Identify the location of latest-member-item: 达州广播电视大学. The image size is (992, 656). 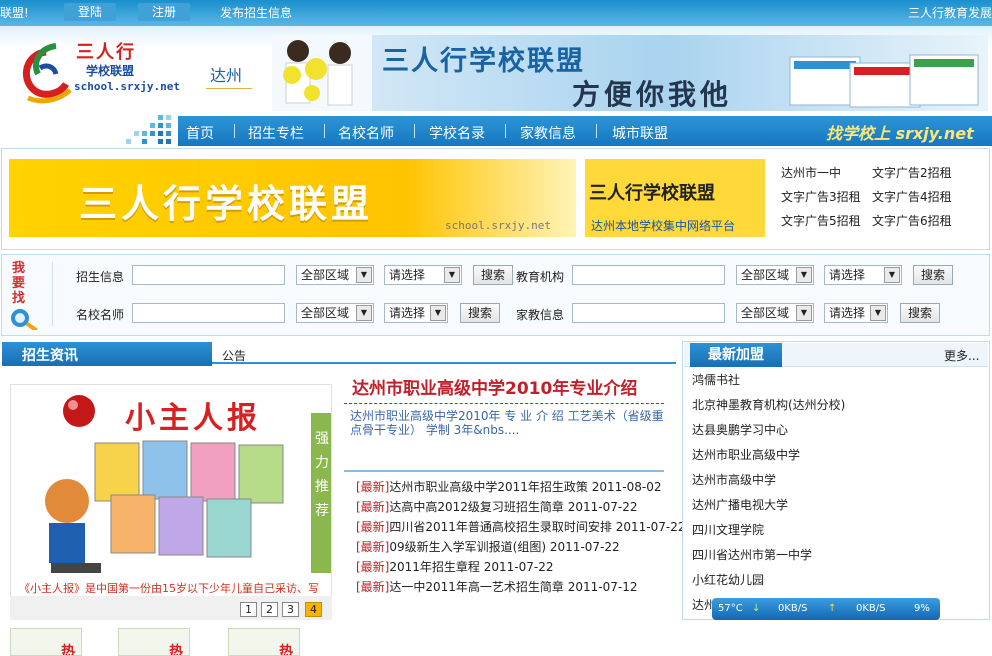
(740, 504).